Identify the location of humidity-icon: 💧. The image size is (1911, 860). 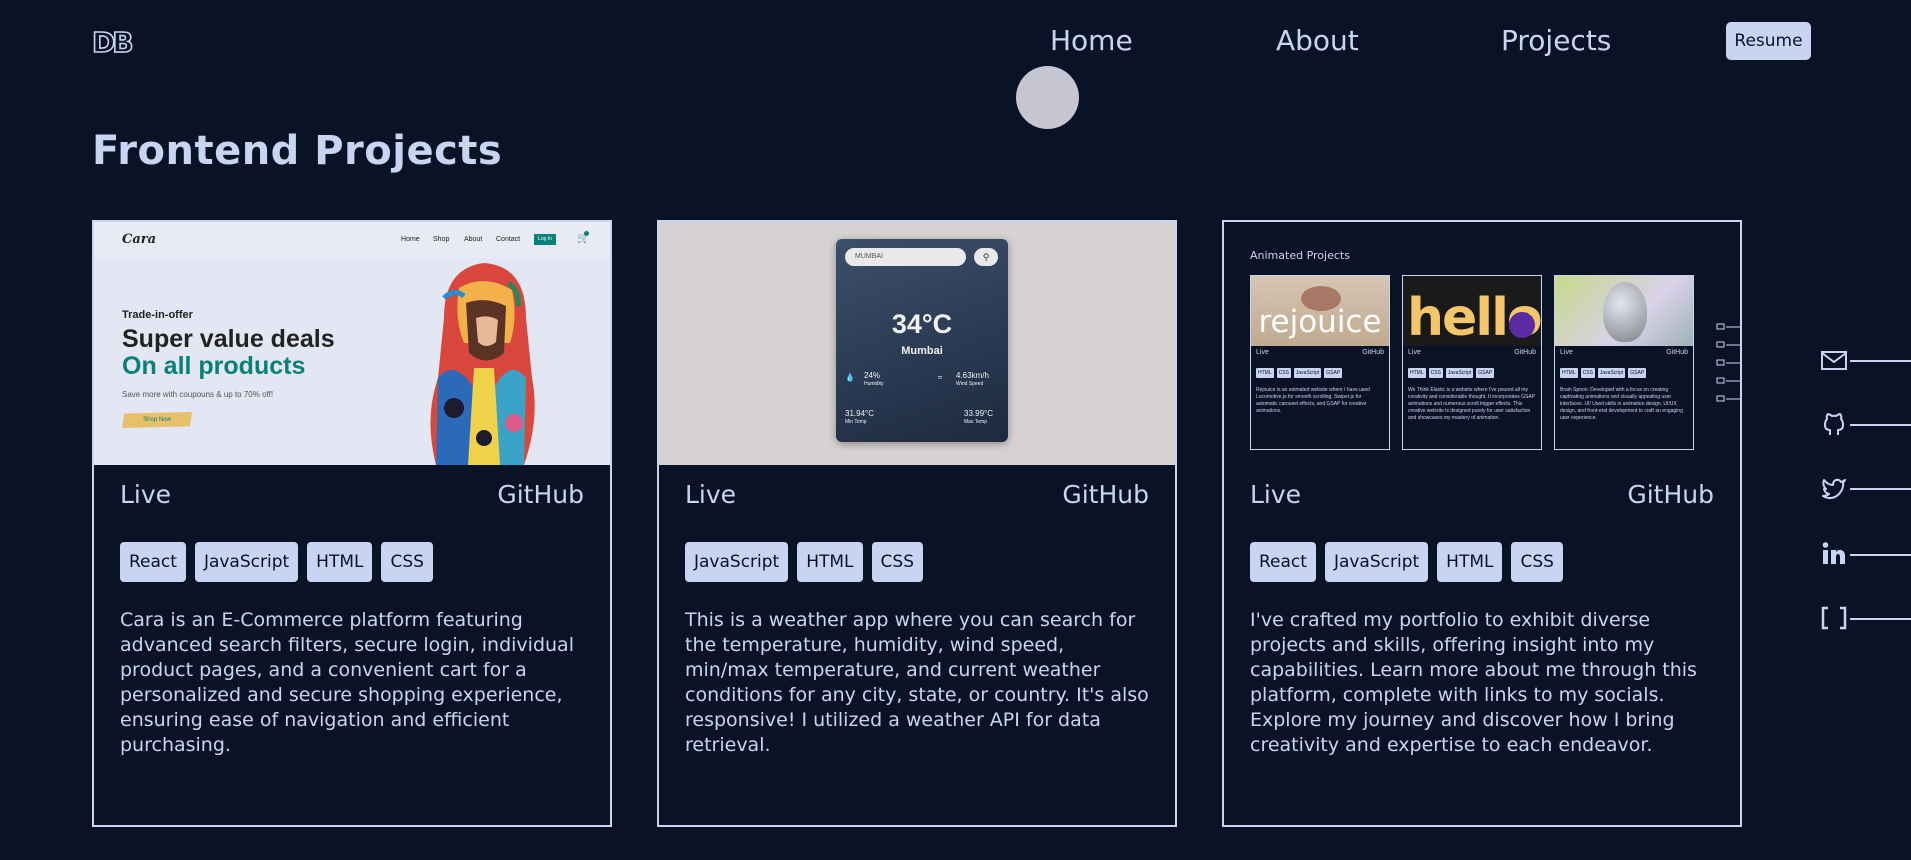
(850, 377).